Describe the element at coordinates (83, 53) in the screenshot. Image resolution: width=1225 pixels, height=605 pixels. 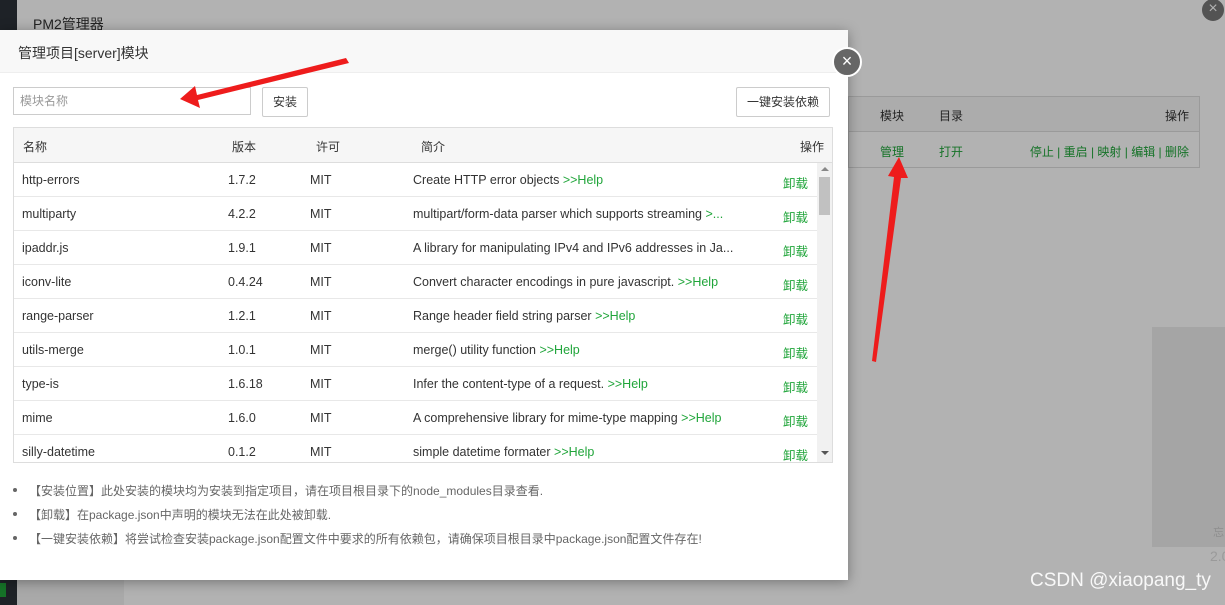
I see `dialog-title: 管理项目[server]模块` at that location.